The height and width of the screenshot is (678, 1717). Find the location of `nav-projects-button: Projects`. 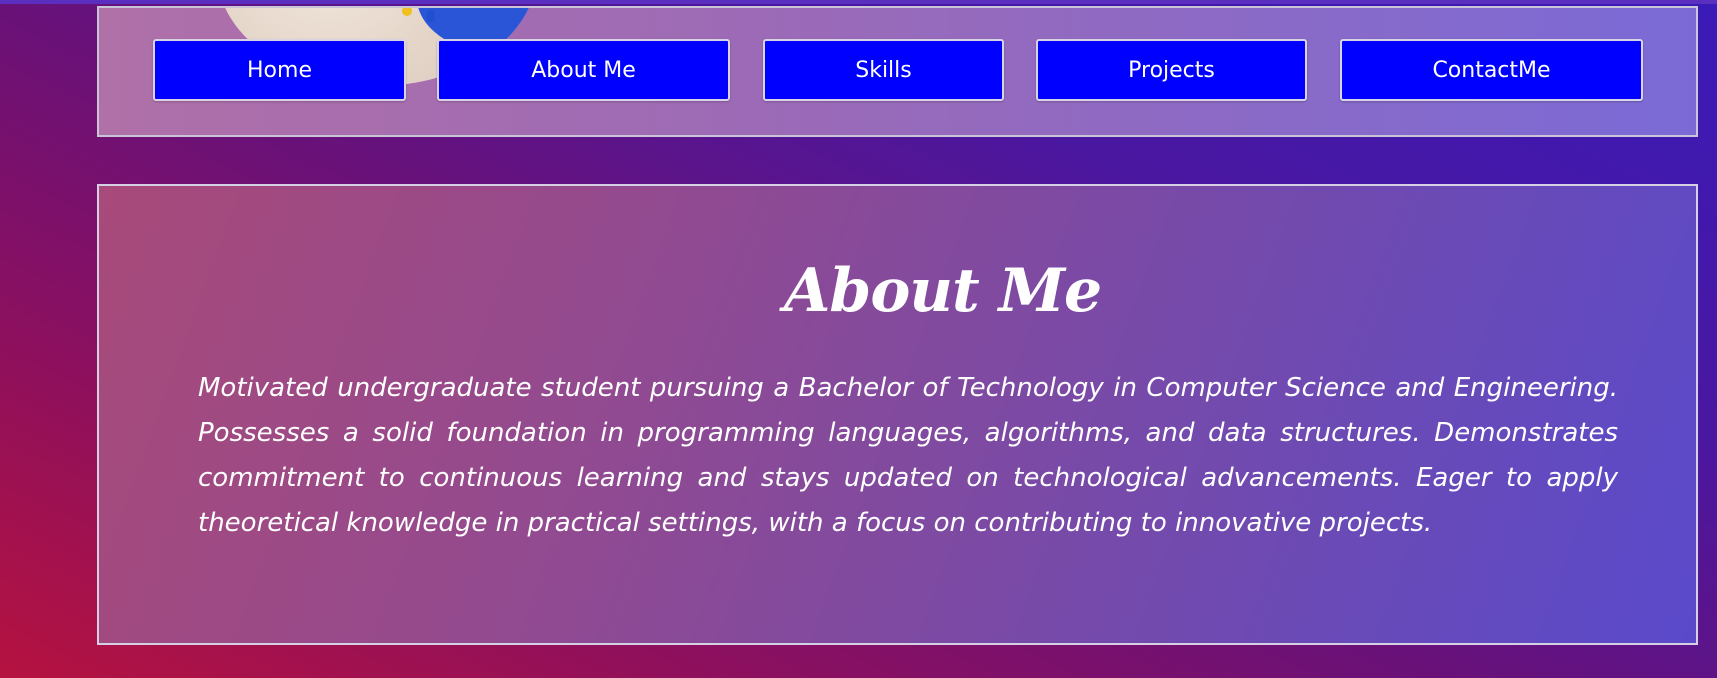

nav-projects-button: Projects is located at coordinates (1171, 70).